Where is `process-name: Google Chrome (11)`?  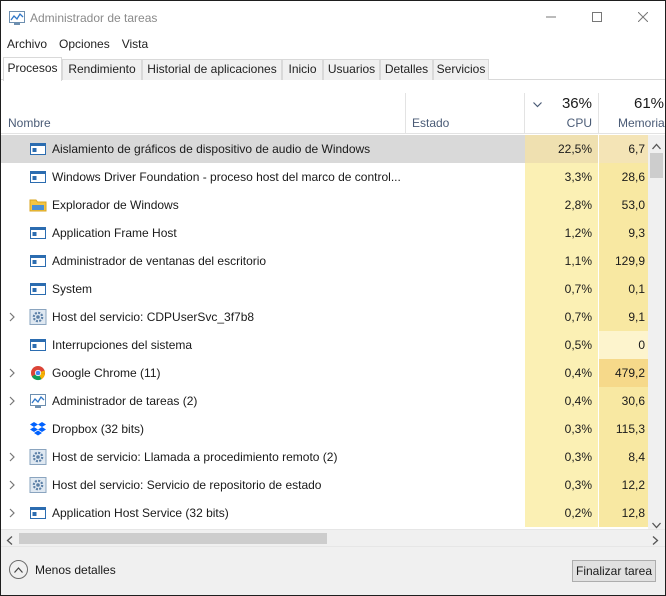 process-name: Google Chrome (11) is located at coordinates (106, 373).